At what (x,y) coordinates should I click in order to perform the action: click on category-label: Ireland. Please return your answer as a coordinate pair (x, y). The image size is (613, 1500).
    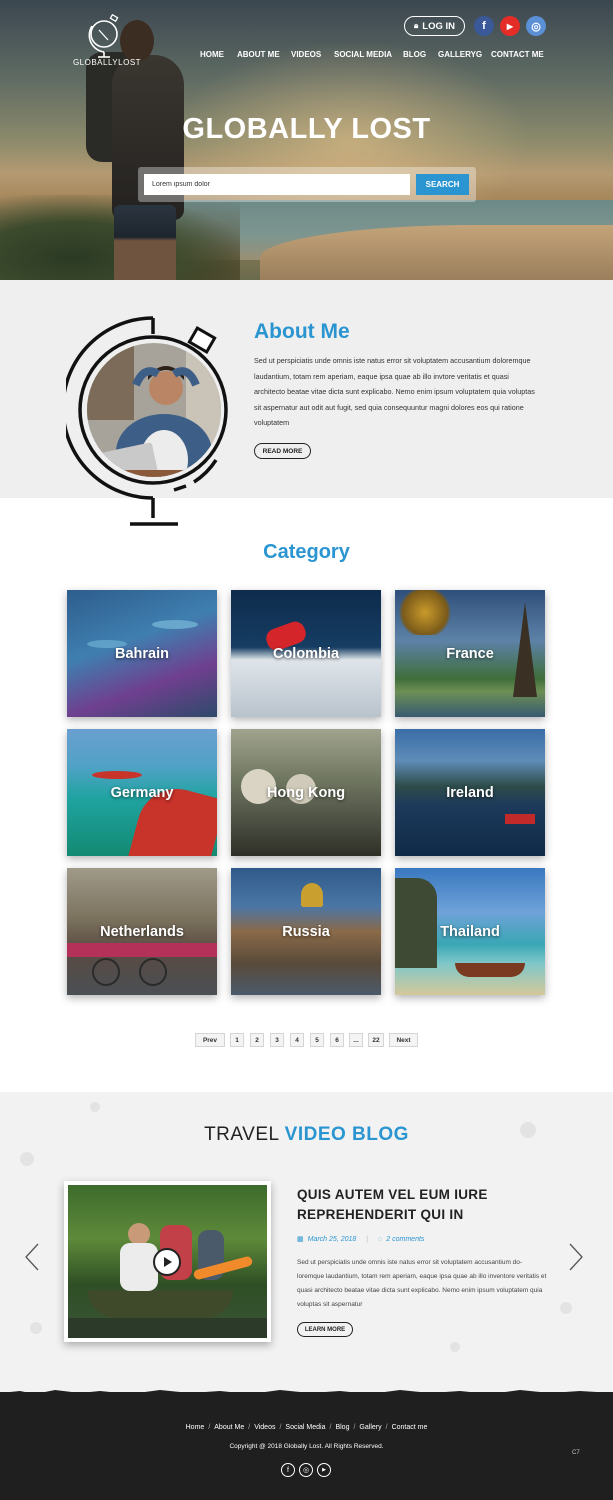
    Looking at the image, I should click on (470, 792).